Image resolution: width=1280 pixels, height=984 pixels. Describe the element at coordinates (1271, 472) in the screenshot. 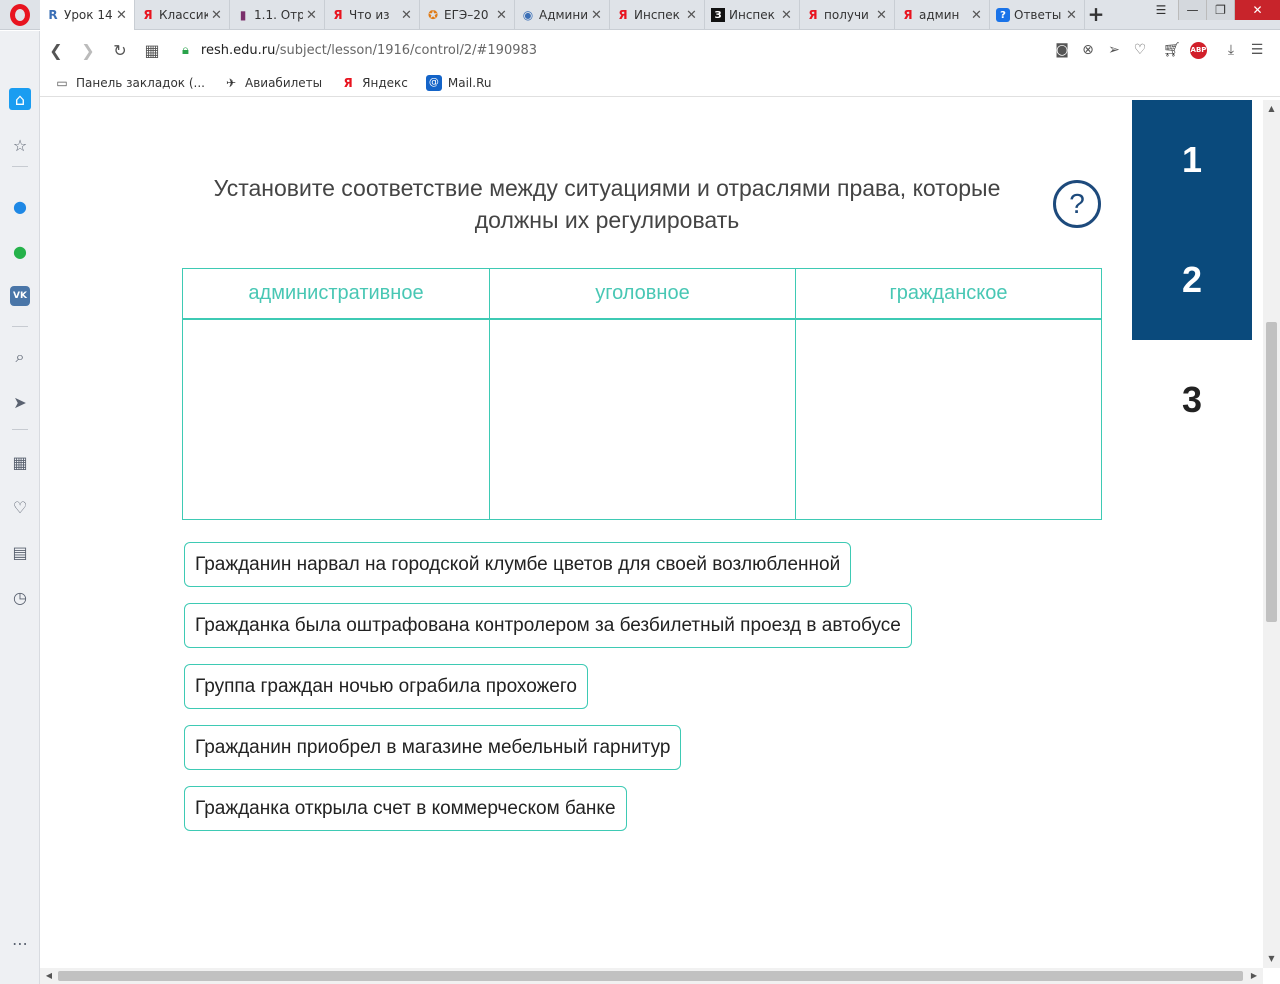

I see `vertical-scroll-thumb` at that location.